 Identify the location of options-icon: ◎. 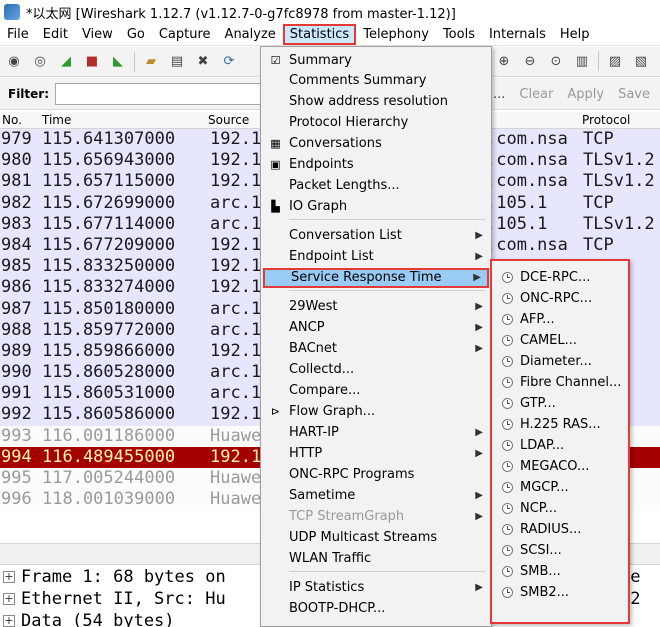
(40, 62).